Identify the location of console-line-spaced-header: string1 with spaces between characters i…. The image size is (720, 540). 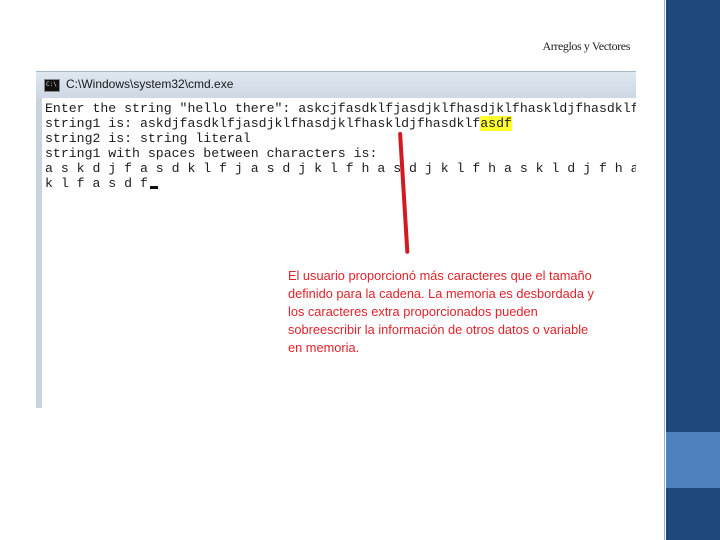
(211, 153).